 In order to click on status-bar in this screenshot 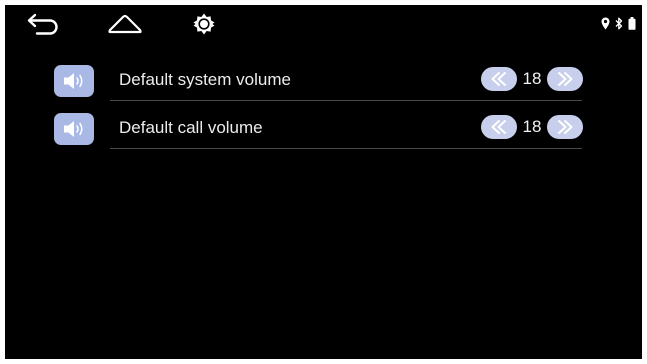, I will do `click(323, 23)`.